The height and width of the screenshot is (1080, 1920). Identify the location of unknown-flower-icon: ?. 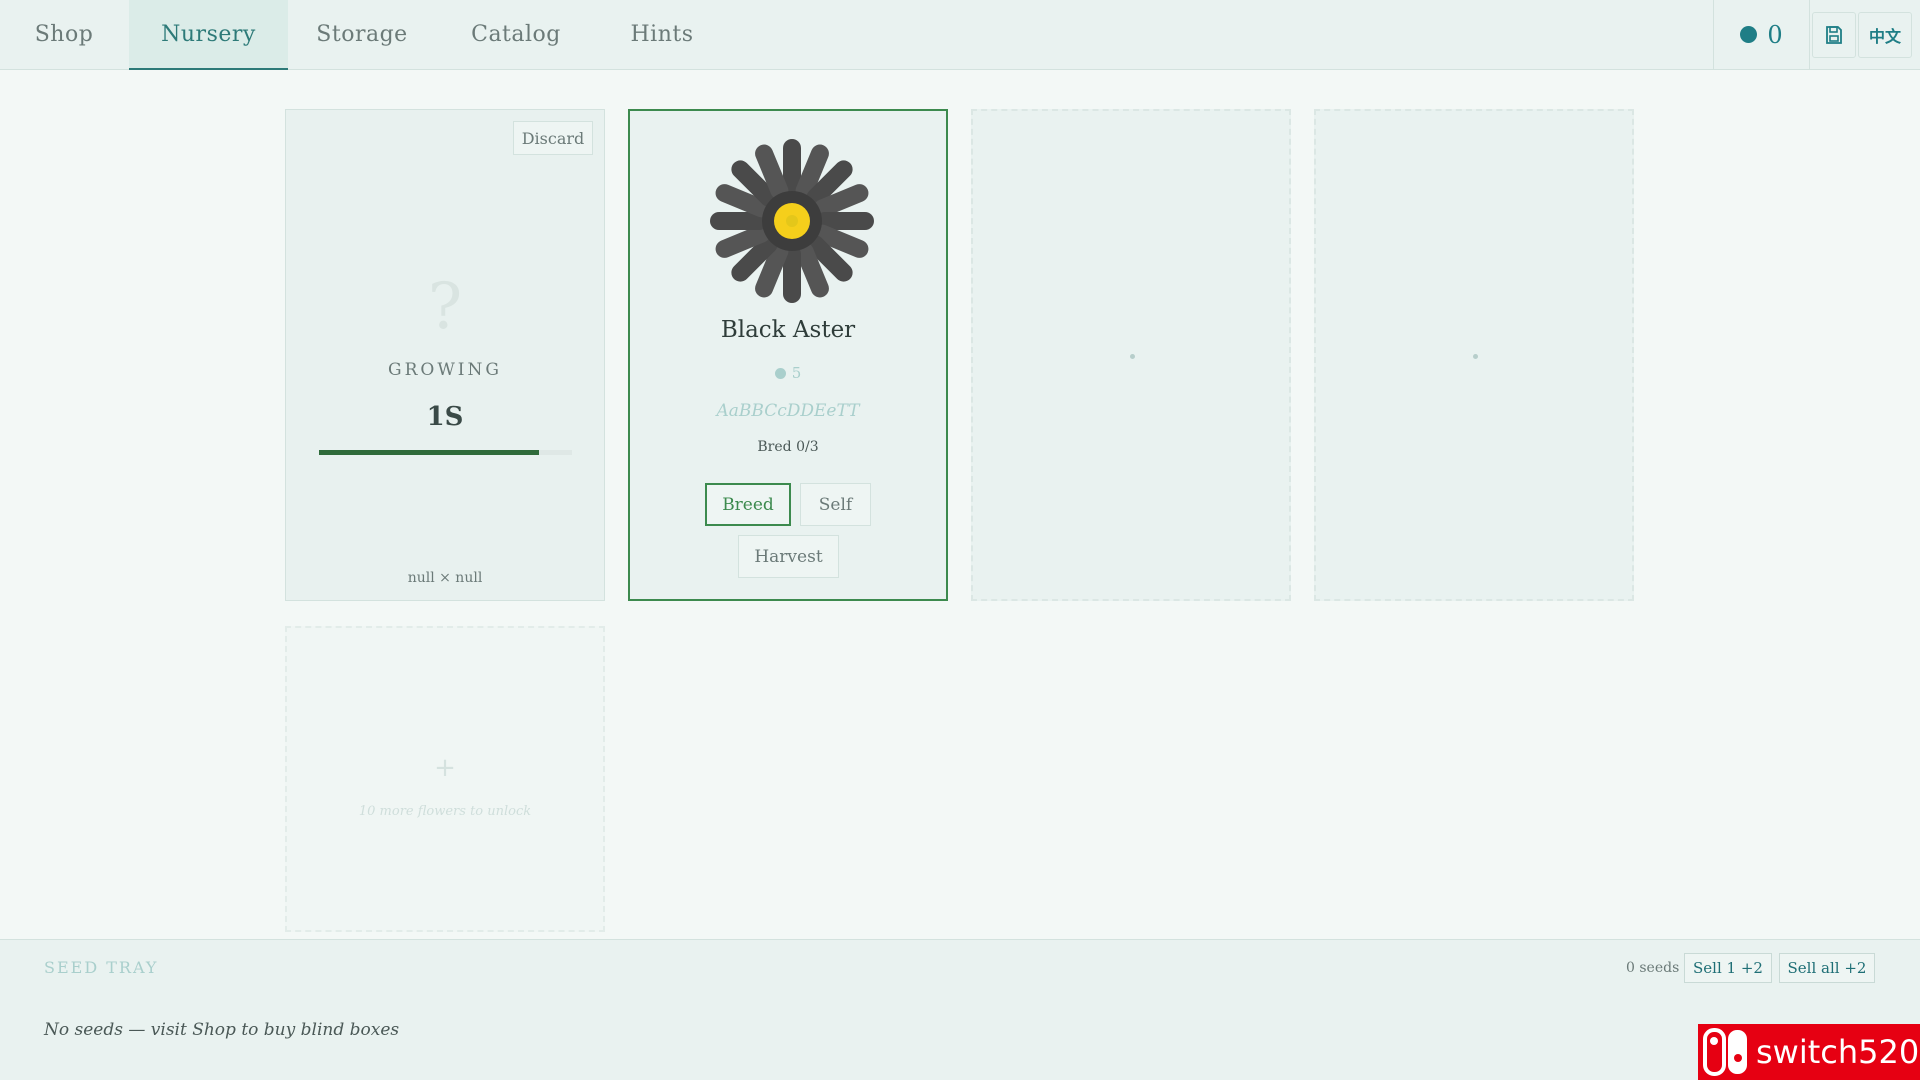
(445, 307).